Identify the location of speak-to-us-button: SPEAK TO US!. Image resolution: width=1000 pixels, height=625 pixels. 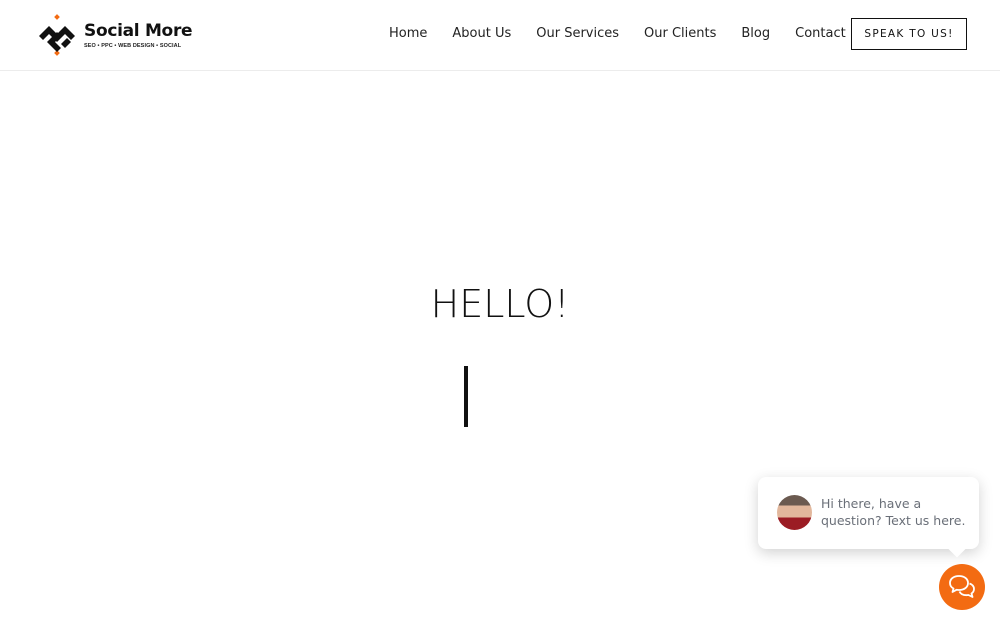
(909, 34).